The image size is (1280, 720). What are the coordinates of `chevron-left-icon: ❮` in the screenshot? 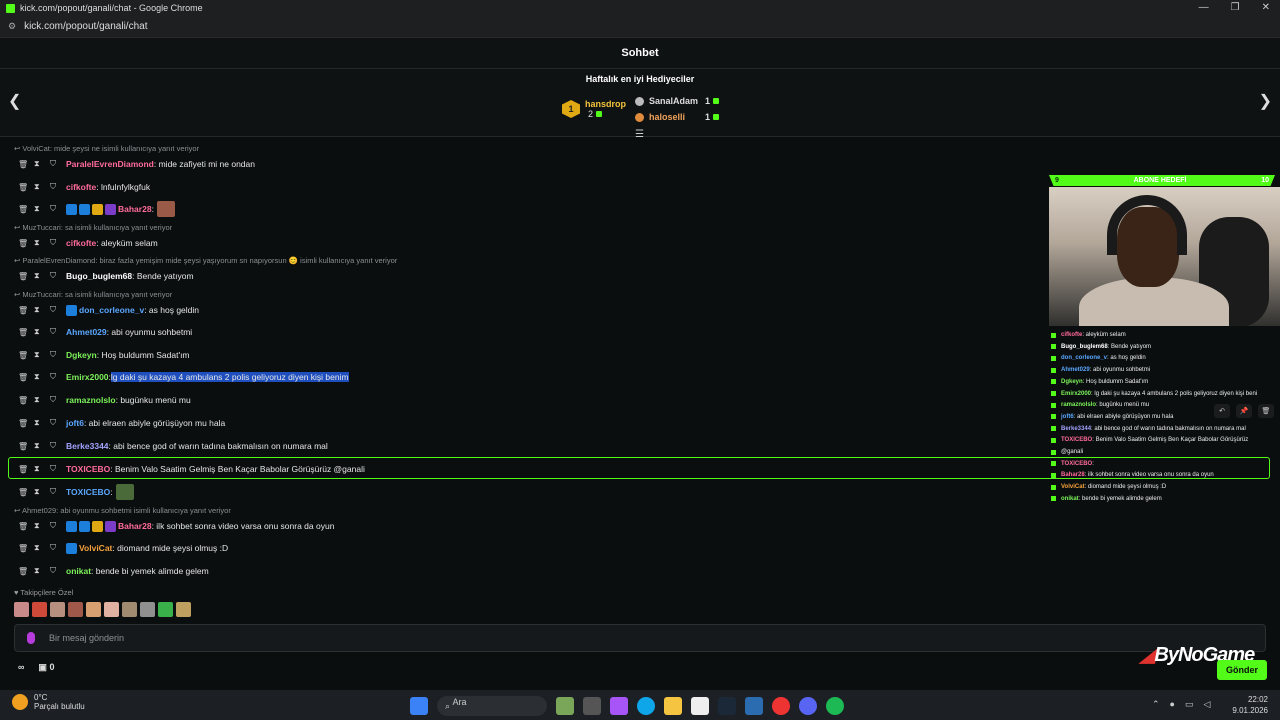 It's located at (14, 101).